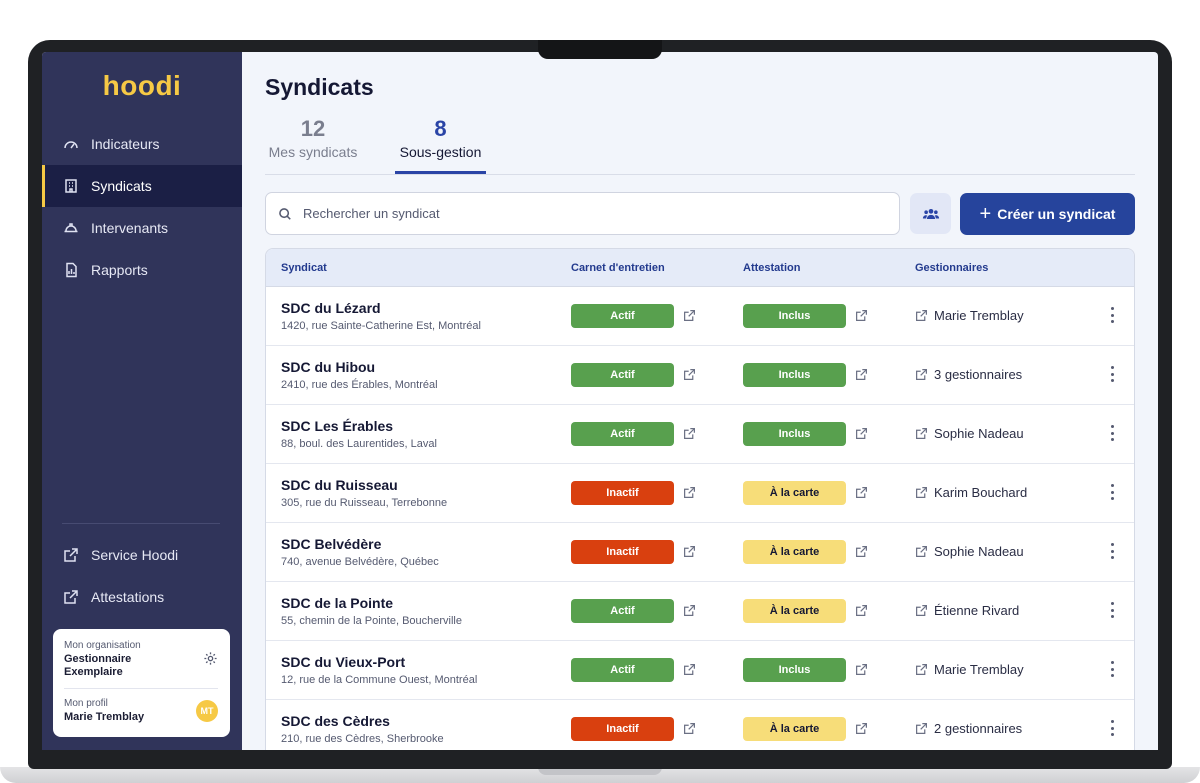 The height and width of the screenshot is (783, 1200). Describe the element at coordinates (440, 138) in the screenshot. I see `tab-sous-gestion: 8 Sous-gestion` at that location.